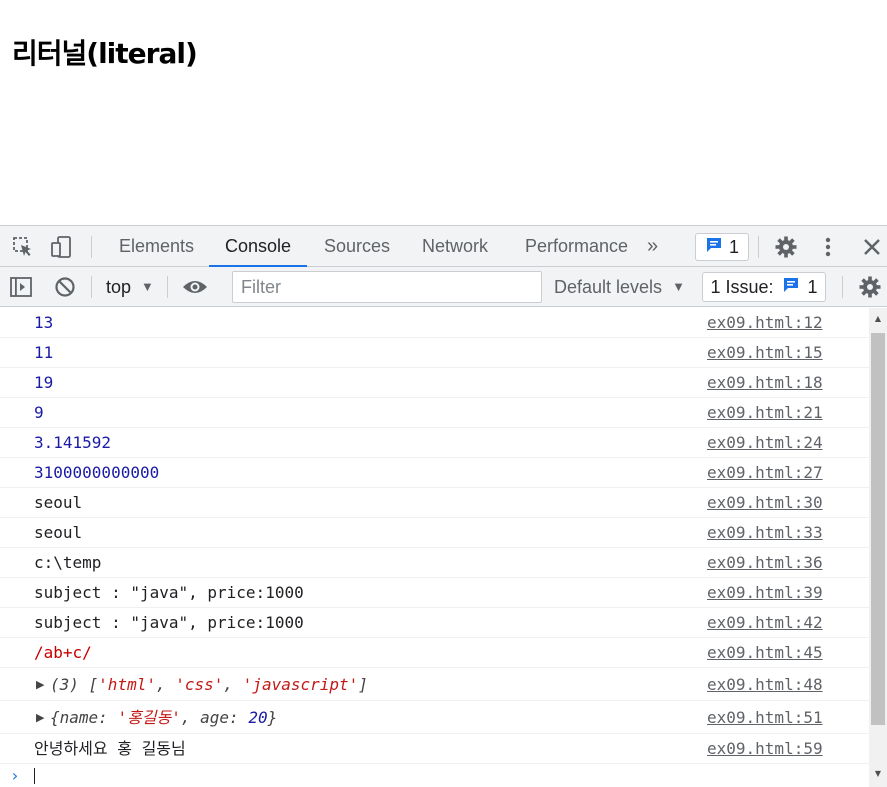 The height and width of the screenshot is (787, 887). What do you see at coordinates (765, 353) in the screenshot?
I see `log-source-link: ex09.html:15` at bounding box center [765, 353].